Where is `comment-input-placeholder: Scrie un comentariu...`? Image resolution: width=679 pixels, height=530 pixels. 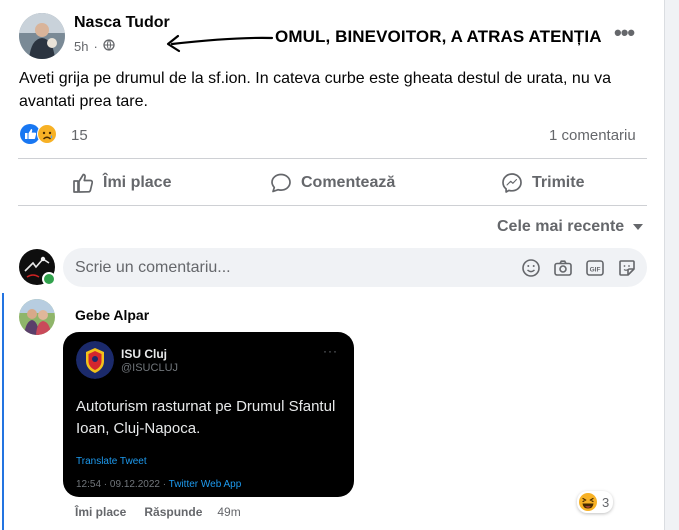
comment-input-placeholder: Scrie un comentariu... is located at coordinates (153, 267).